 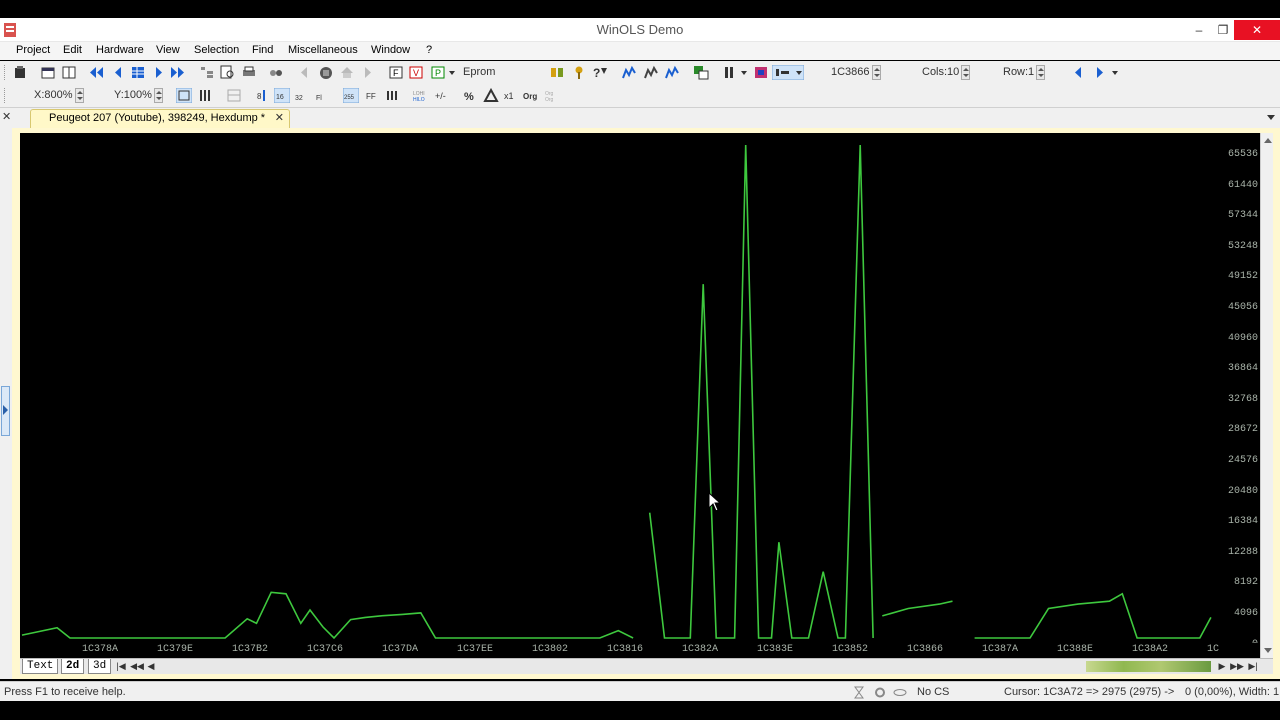 I want to click on close-all-icon: ✕, so click(x=6, y=116).